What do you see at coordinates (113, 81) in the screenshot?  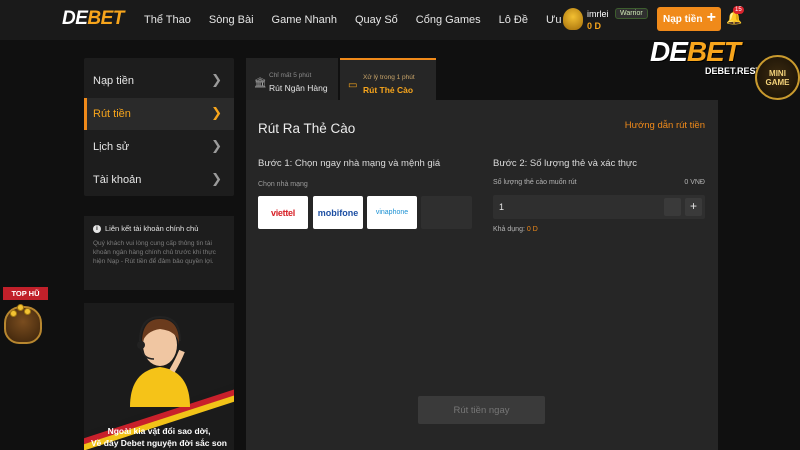 I see `sidebar-item-label: Nạp tiền` at bounding box center [113, 81].